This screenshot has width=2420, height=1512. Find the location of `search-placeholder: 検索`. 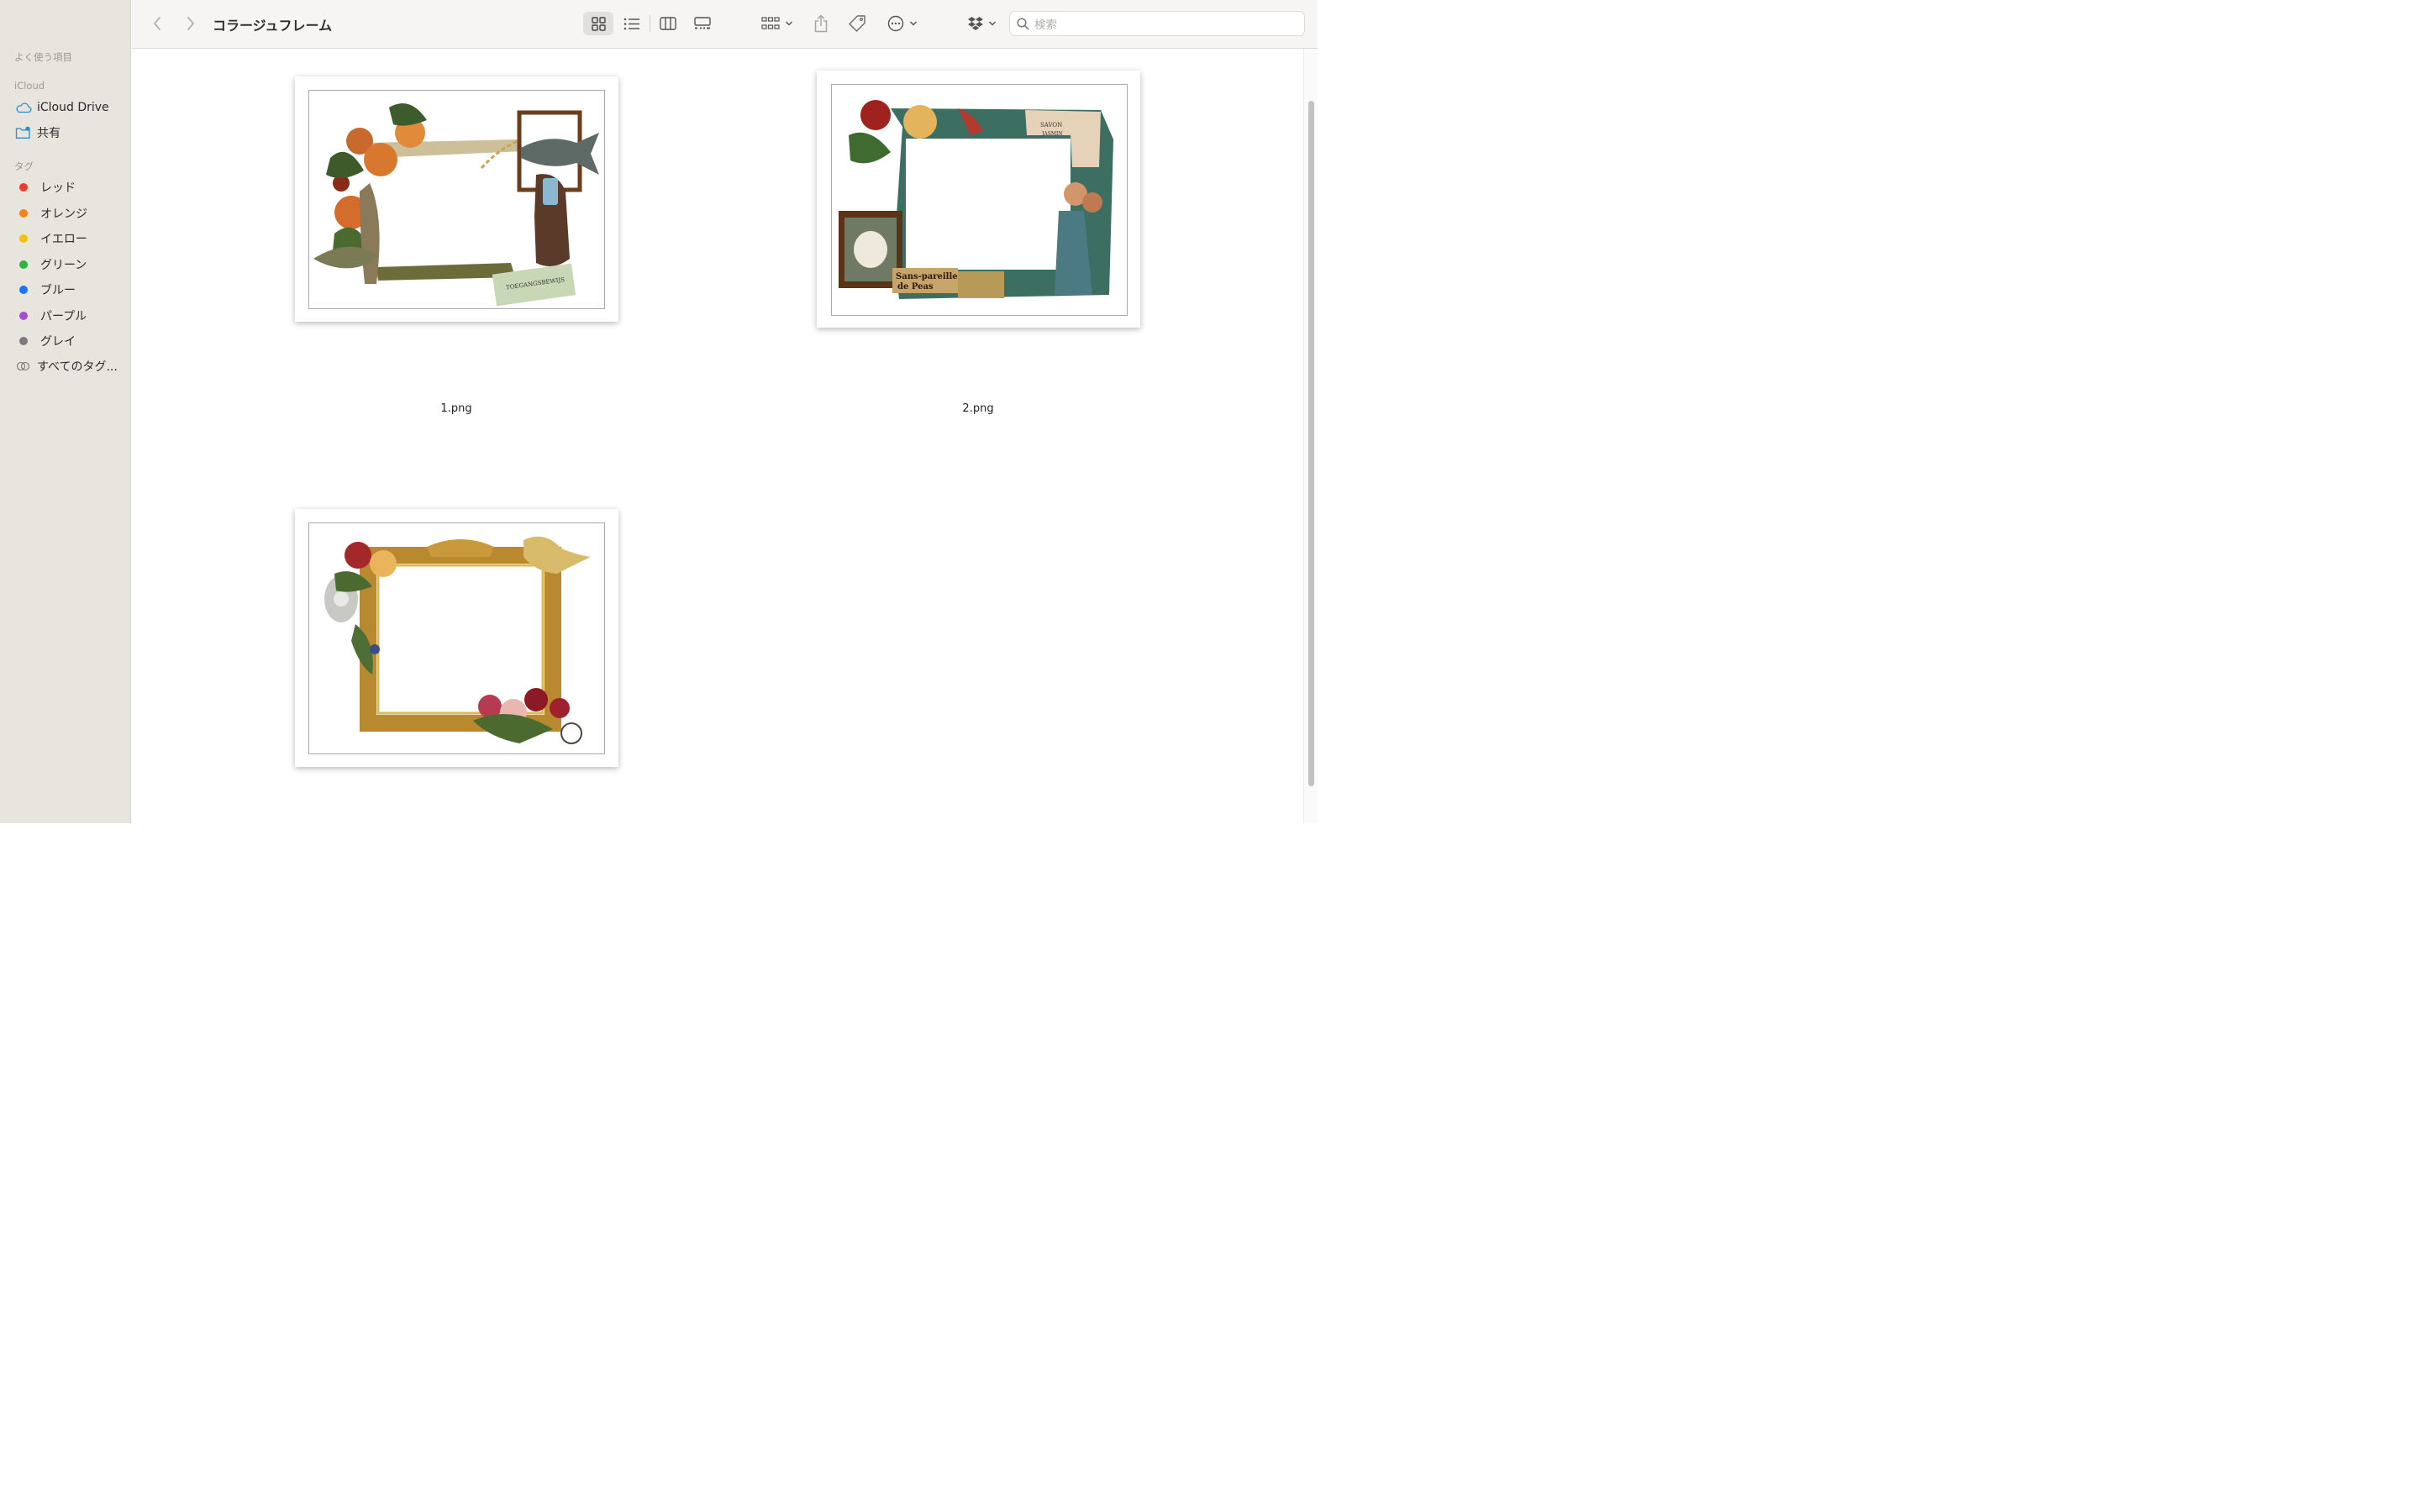

search-placeholder: 検索 is located at coordinates (1045, 25).